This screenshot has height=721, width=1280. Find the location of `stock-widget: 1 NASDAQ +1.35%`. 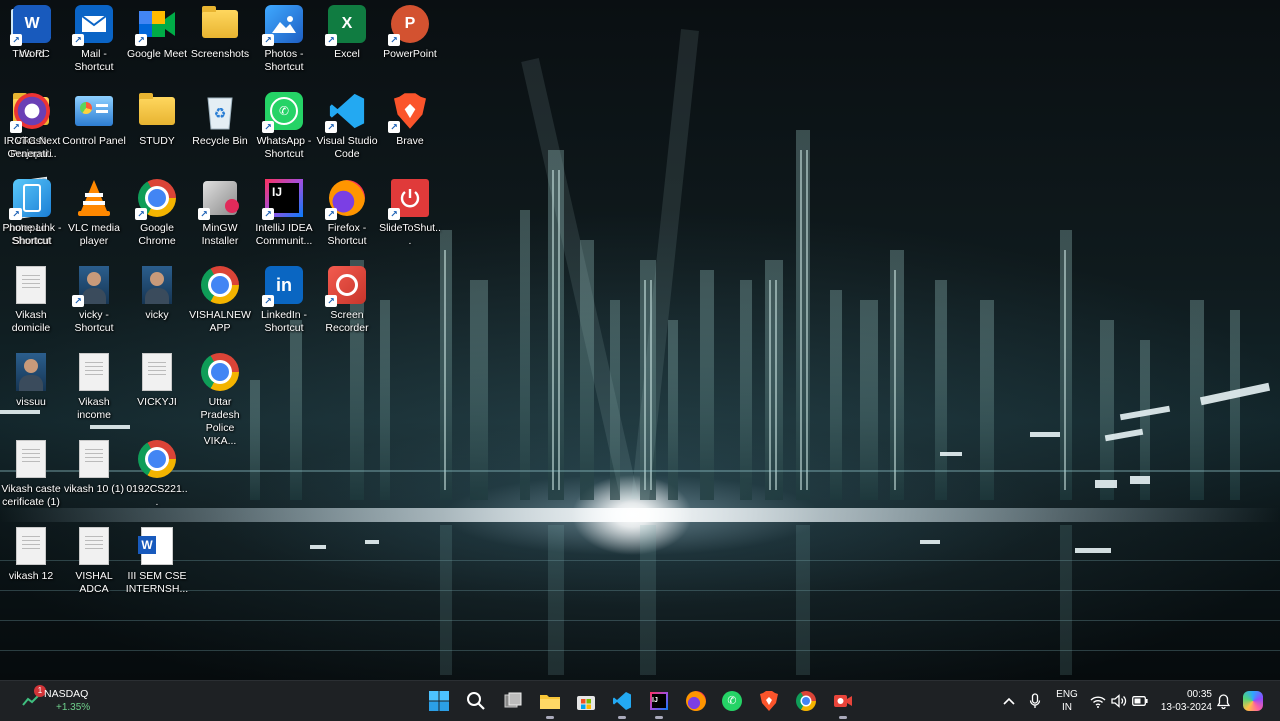

stock-widget: 1 NASDAQ +1.35% is located at coordinates (69, 701).